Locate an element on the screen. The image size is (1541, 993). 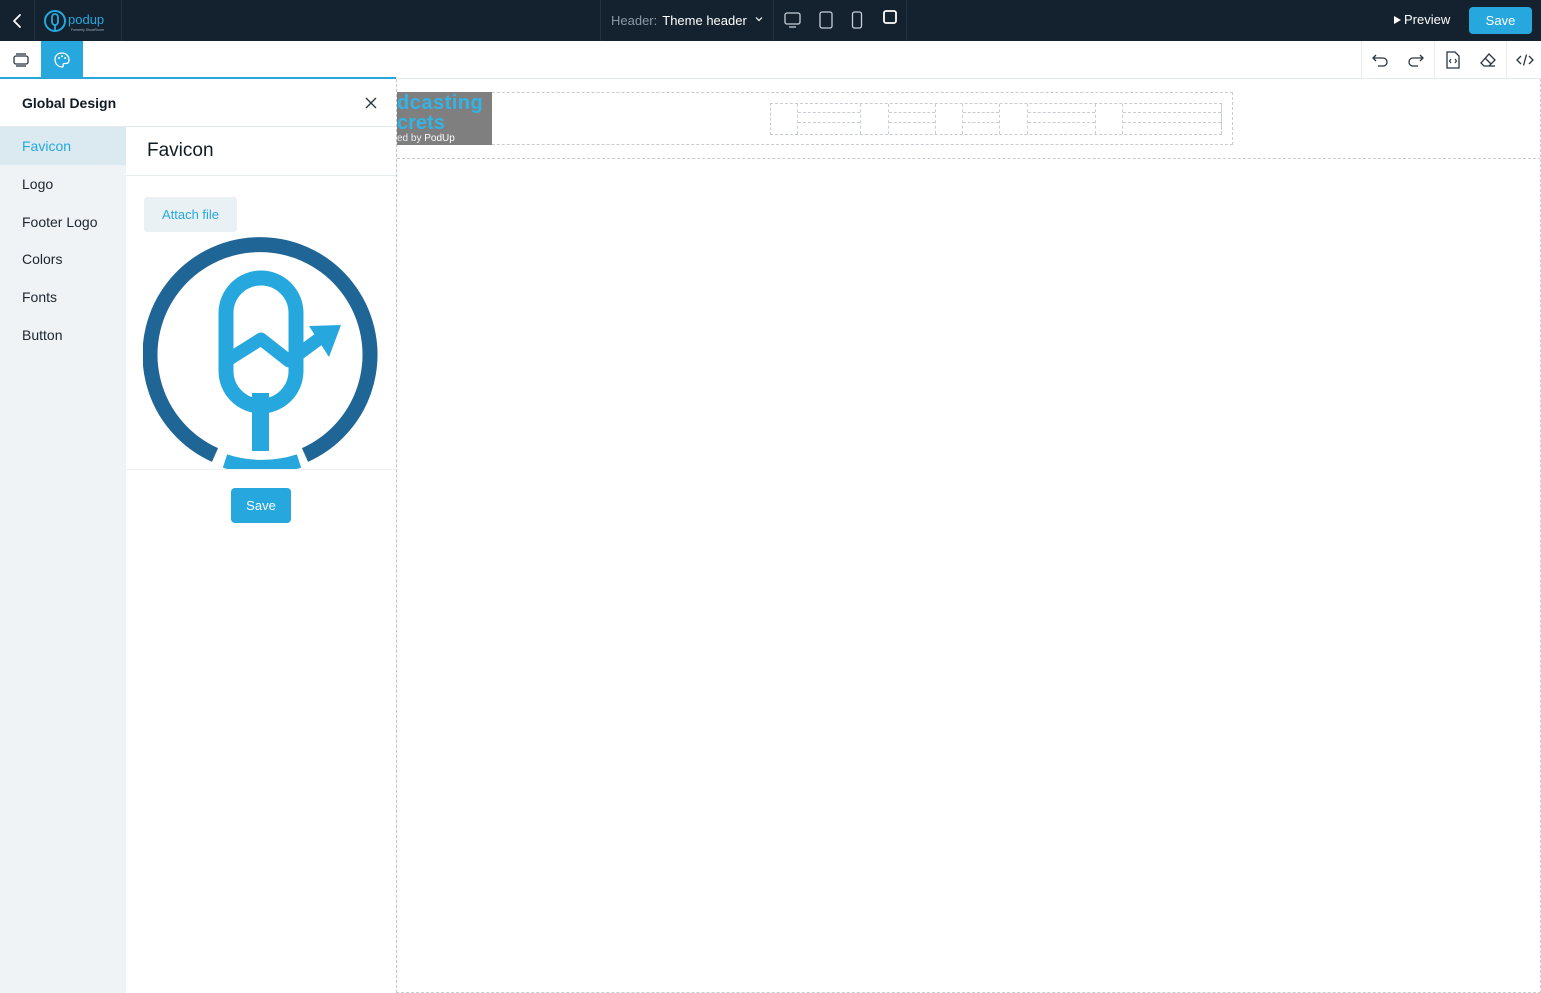
undo-icon is located at coordinates (1380, 60).